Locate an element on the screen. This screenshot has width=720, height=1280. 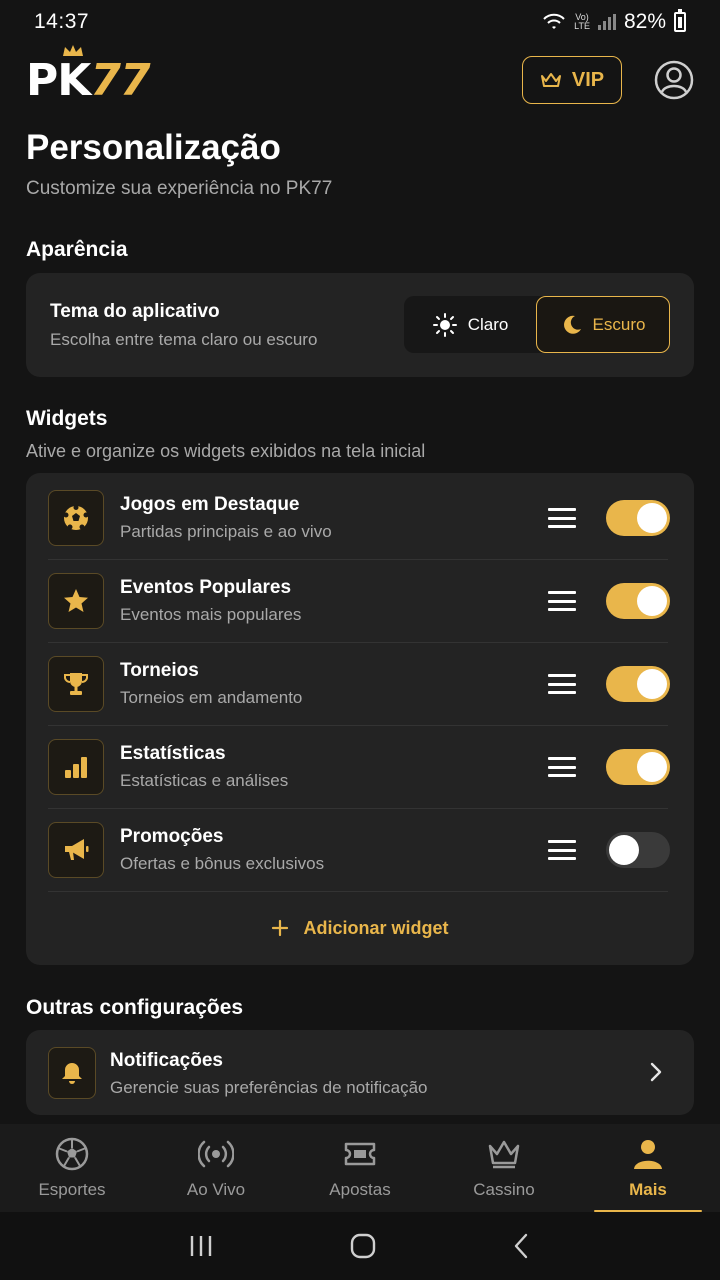
vip-button: VIP is located at coordinates (572, 80).